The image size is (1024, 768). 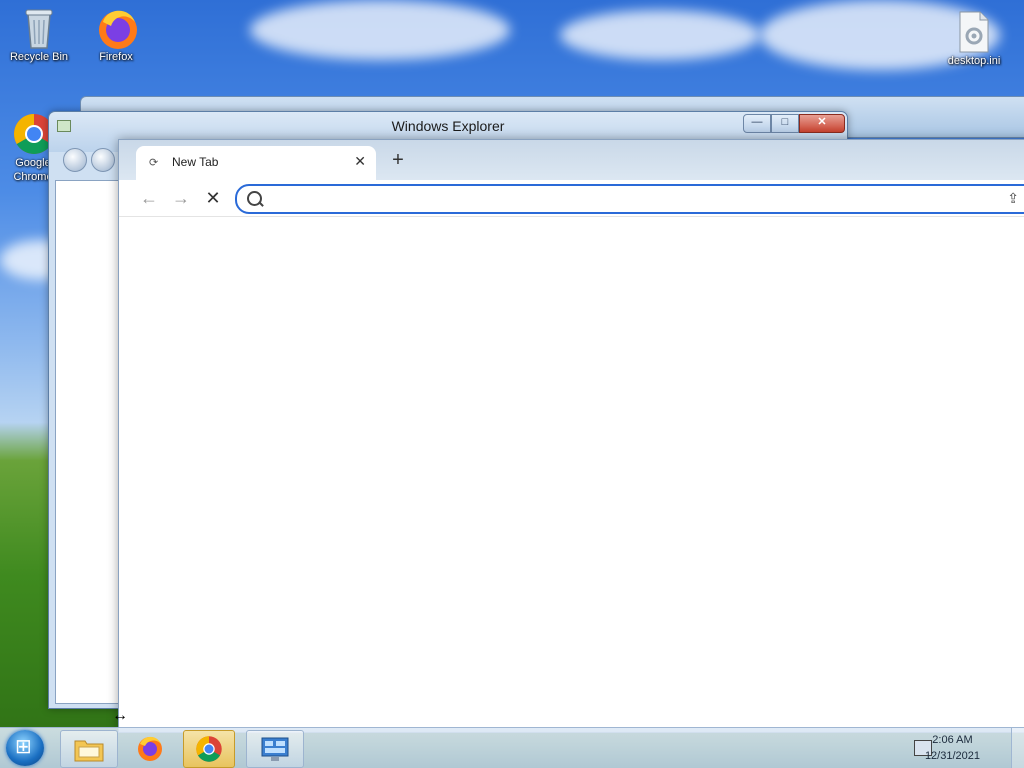 I want to click on back-nav-button, so click(x=75, y=160).